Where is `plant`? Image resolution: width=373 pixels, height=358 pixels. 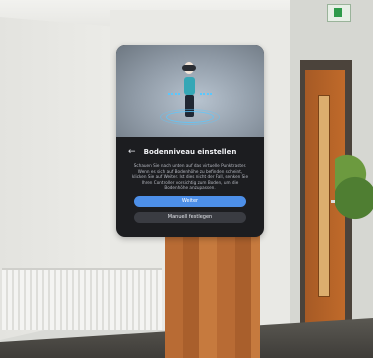 plant is located at coordinates (354, 190).